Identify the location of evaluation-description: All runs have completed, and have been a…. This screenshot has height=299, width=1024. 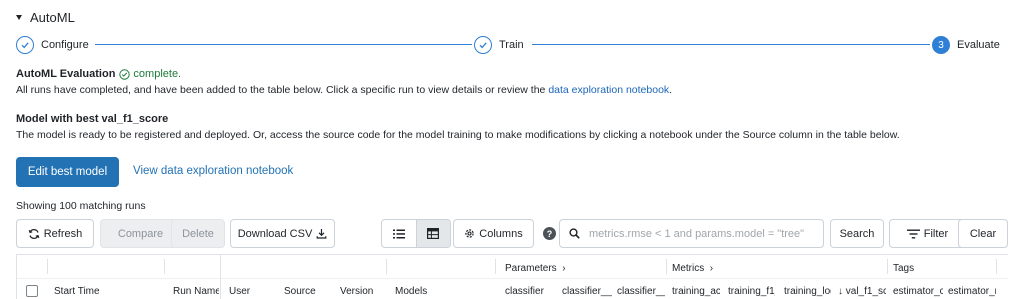
(344, 90).